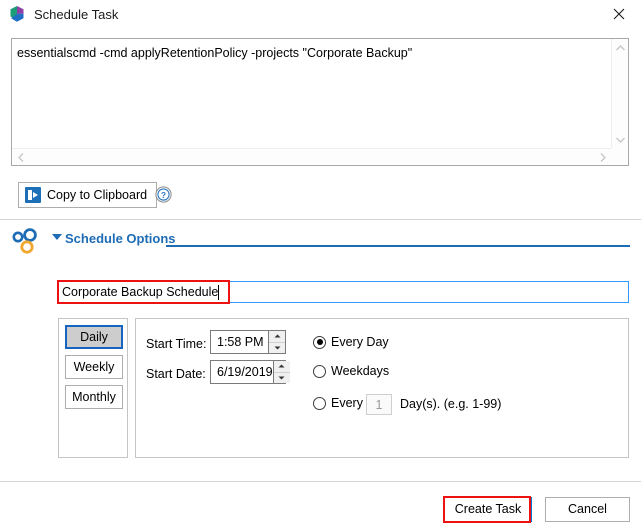 This screenshot has width=641, height=530. I want to click on radio-weekdays: Weekdays, so click(351, 371).